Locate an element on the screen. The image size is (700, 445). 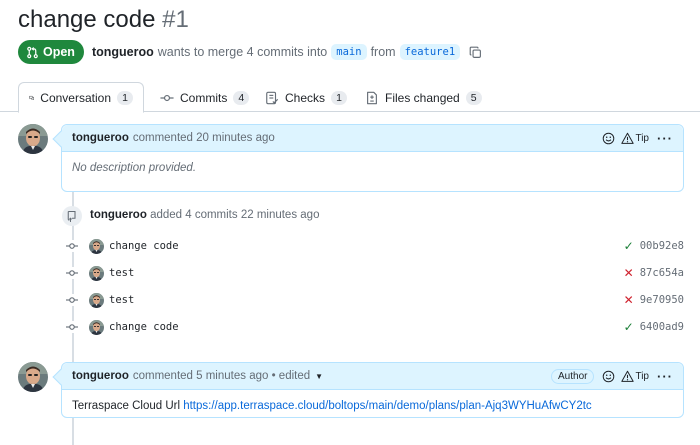
commit-event-text: tongueroo added 4 commits 22 minutes ago is located at coordinates (204, 215).